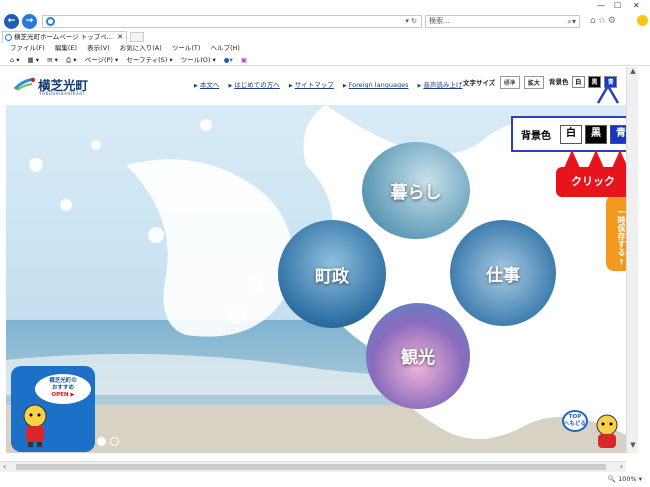 Image resolution: width=650 pixels, height=487 pixels. I want to click on recommend-panel: 横芝光町の おすすめ OPEN ▶, so click(53, 409).